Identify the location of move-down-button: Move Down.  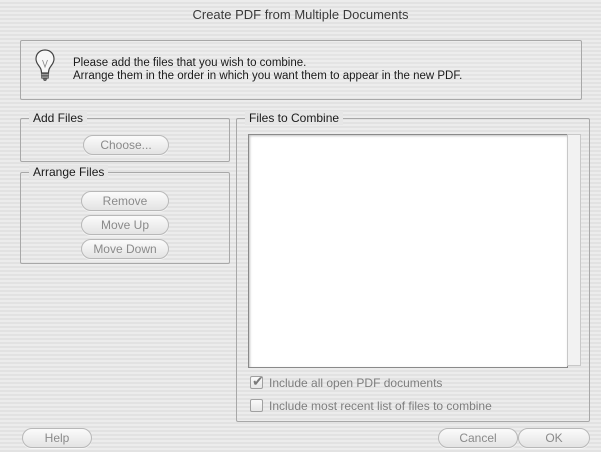
(125, 249).